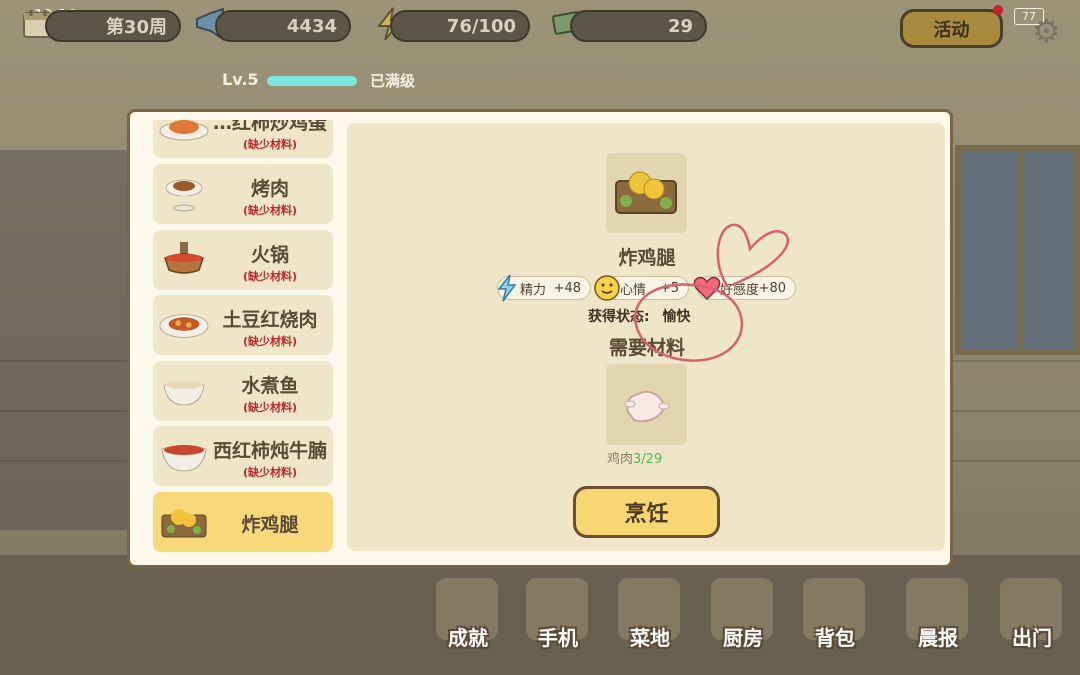  I want to click on raw-chicken-icon, so click(647, 406).